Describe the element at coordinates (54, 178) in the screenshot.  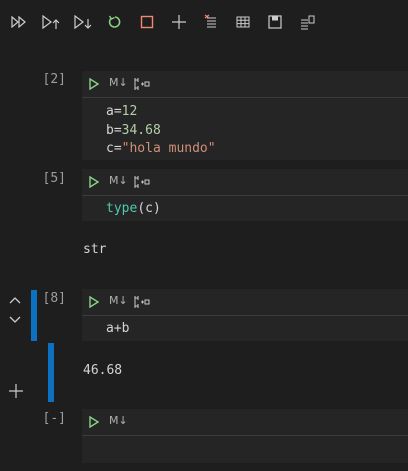
I see `execution-count: [5]` at that location.